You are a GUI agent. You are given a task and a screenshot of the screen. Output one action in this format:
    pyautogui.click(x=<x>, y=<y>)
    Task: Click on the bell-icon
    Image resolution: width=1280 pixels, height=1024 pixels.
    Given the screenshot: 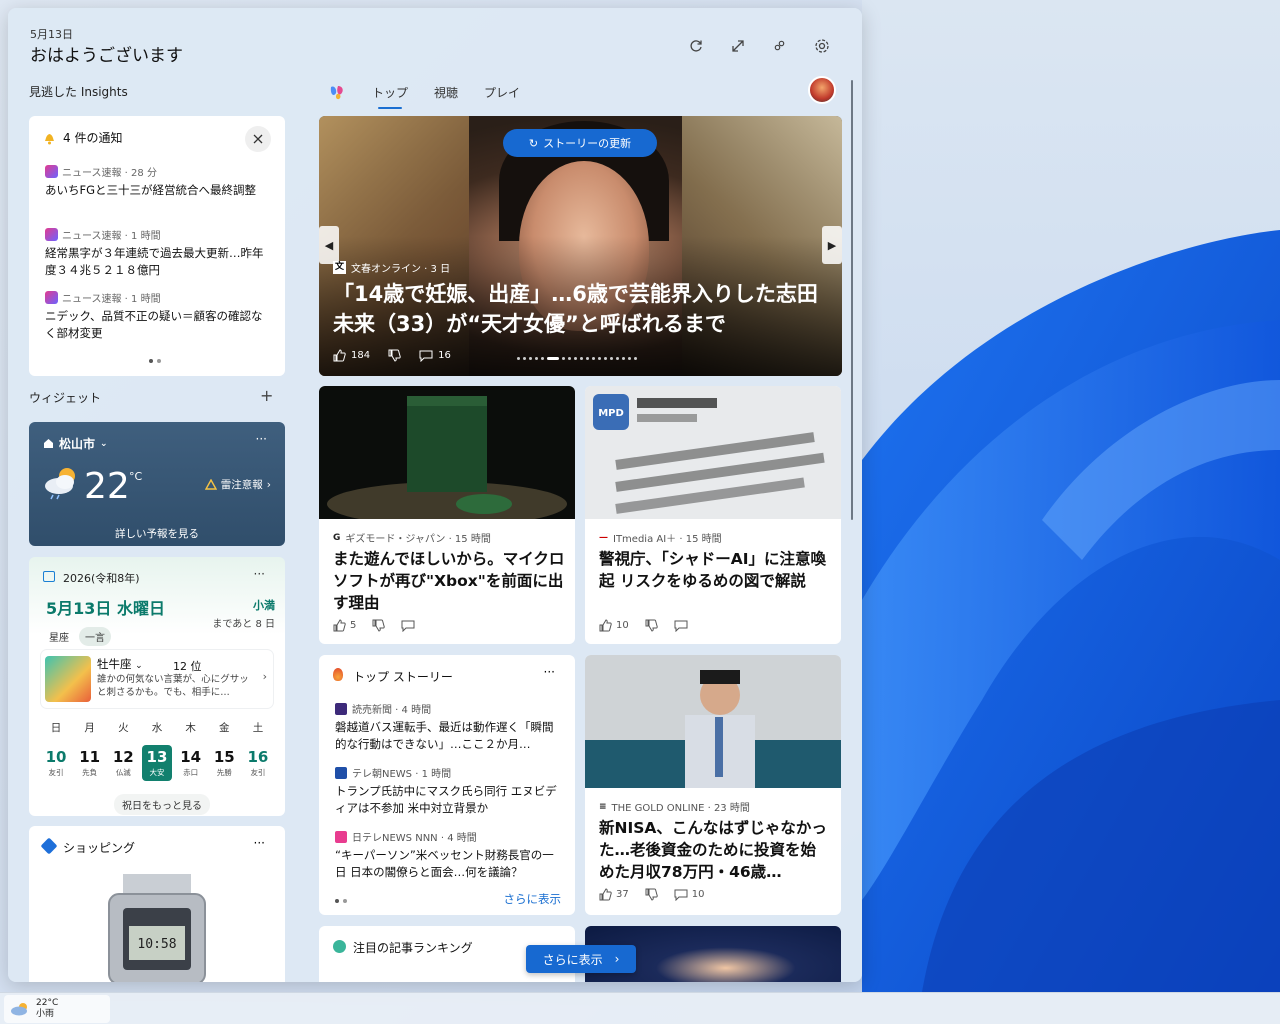 What is the action you would take?
    pyautogui.click(x=49, y=139)
    